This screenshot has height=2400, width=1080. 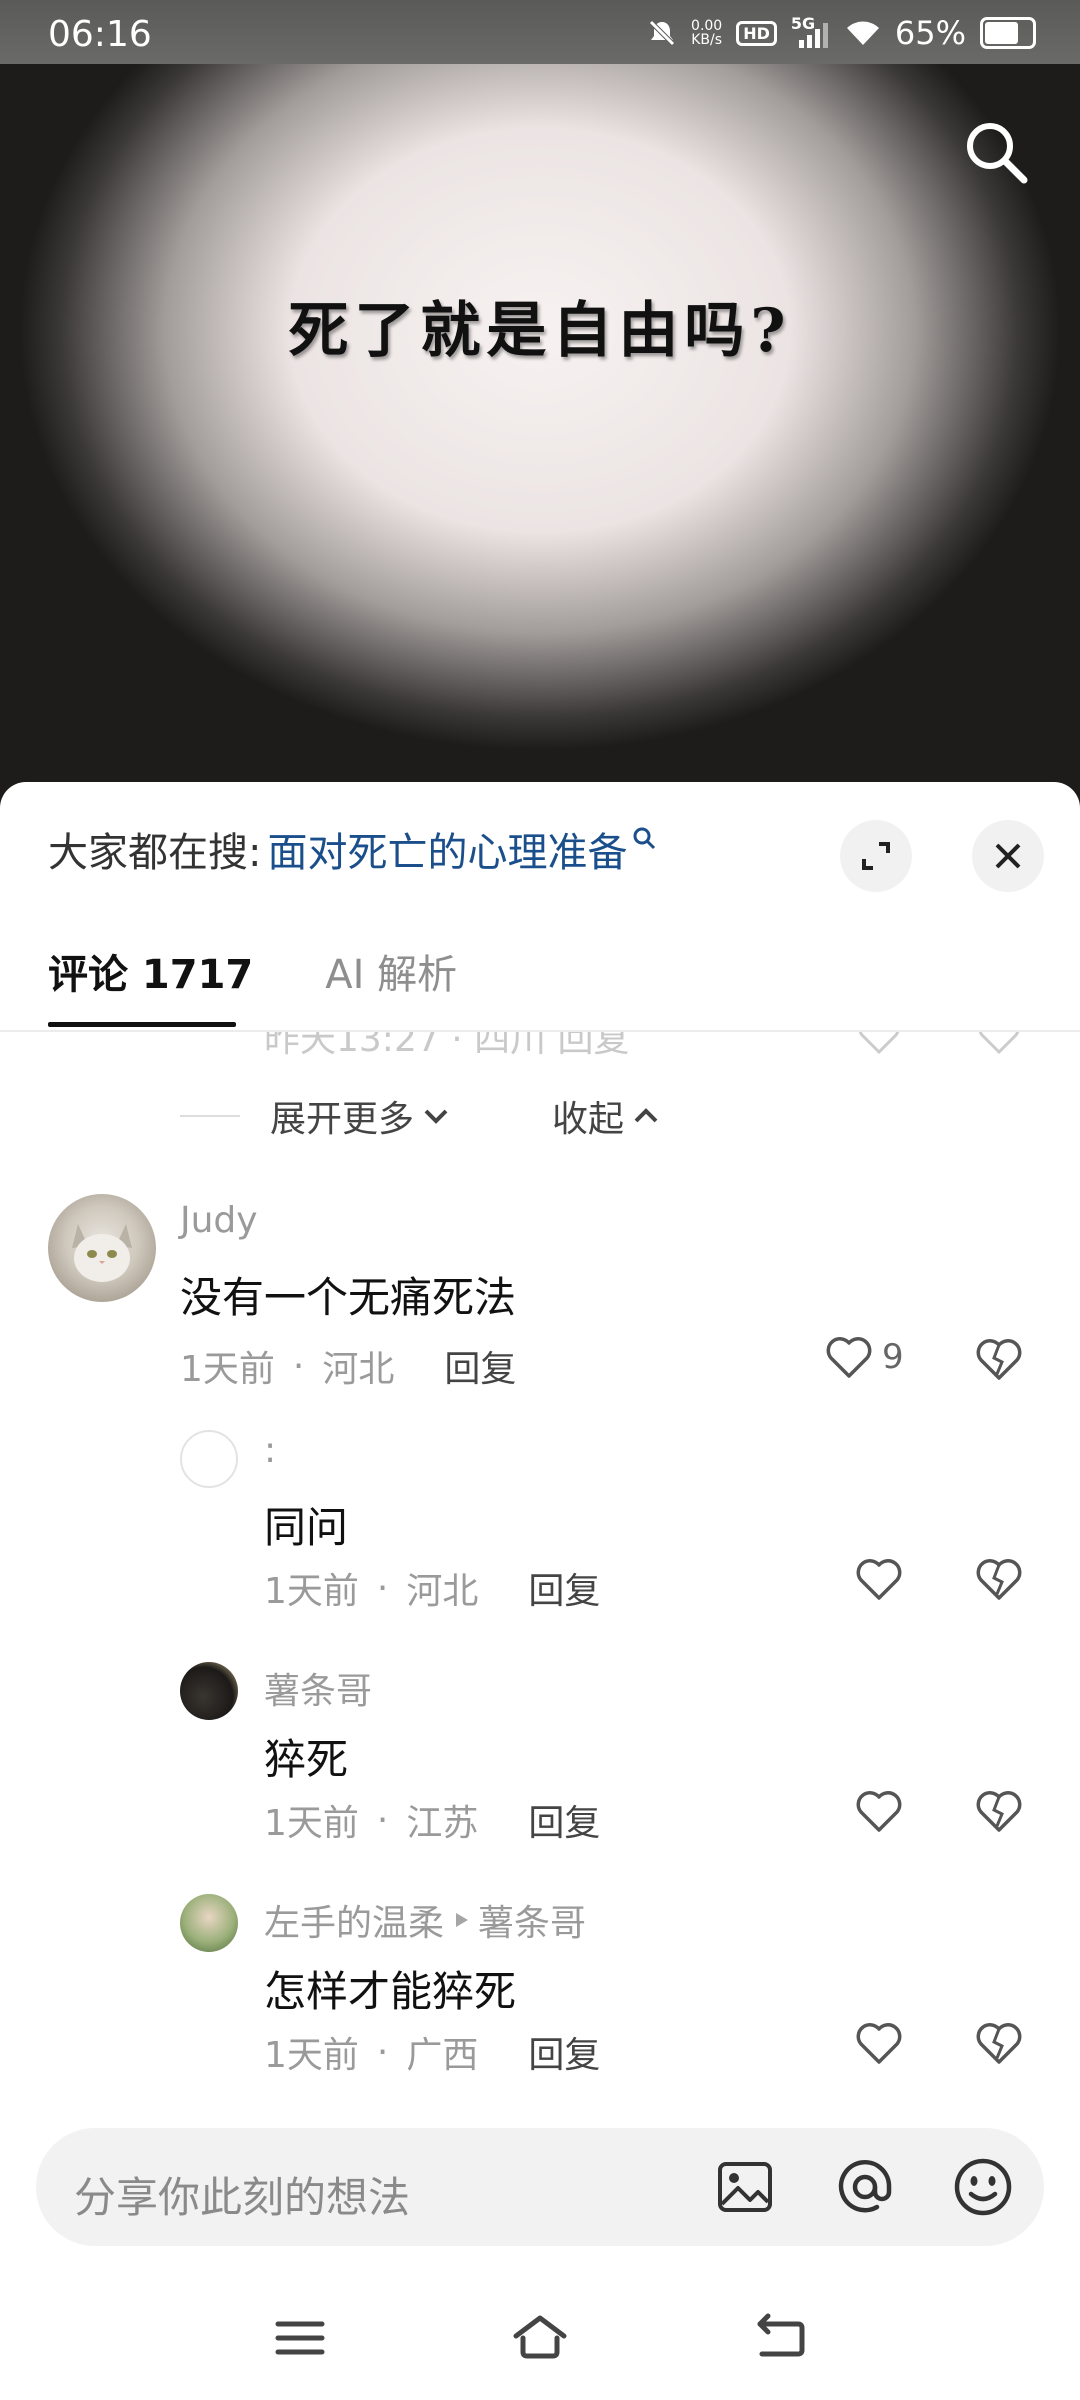 What do you see at coordinates (841, 33) in the screenshot?
I see `status-icons: 0.00 KB/s HD 5G 65%` at bounding box center [841, 33].